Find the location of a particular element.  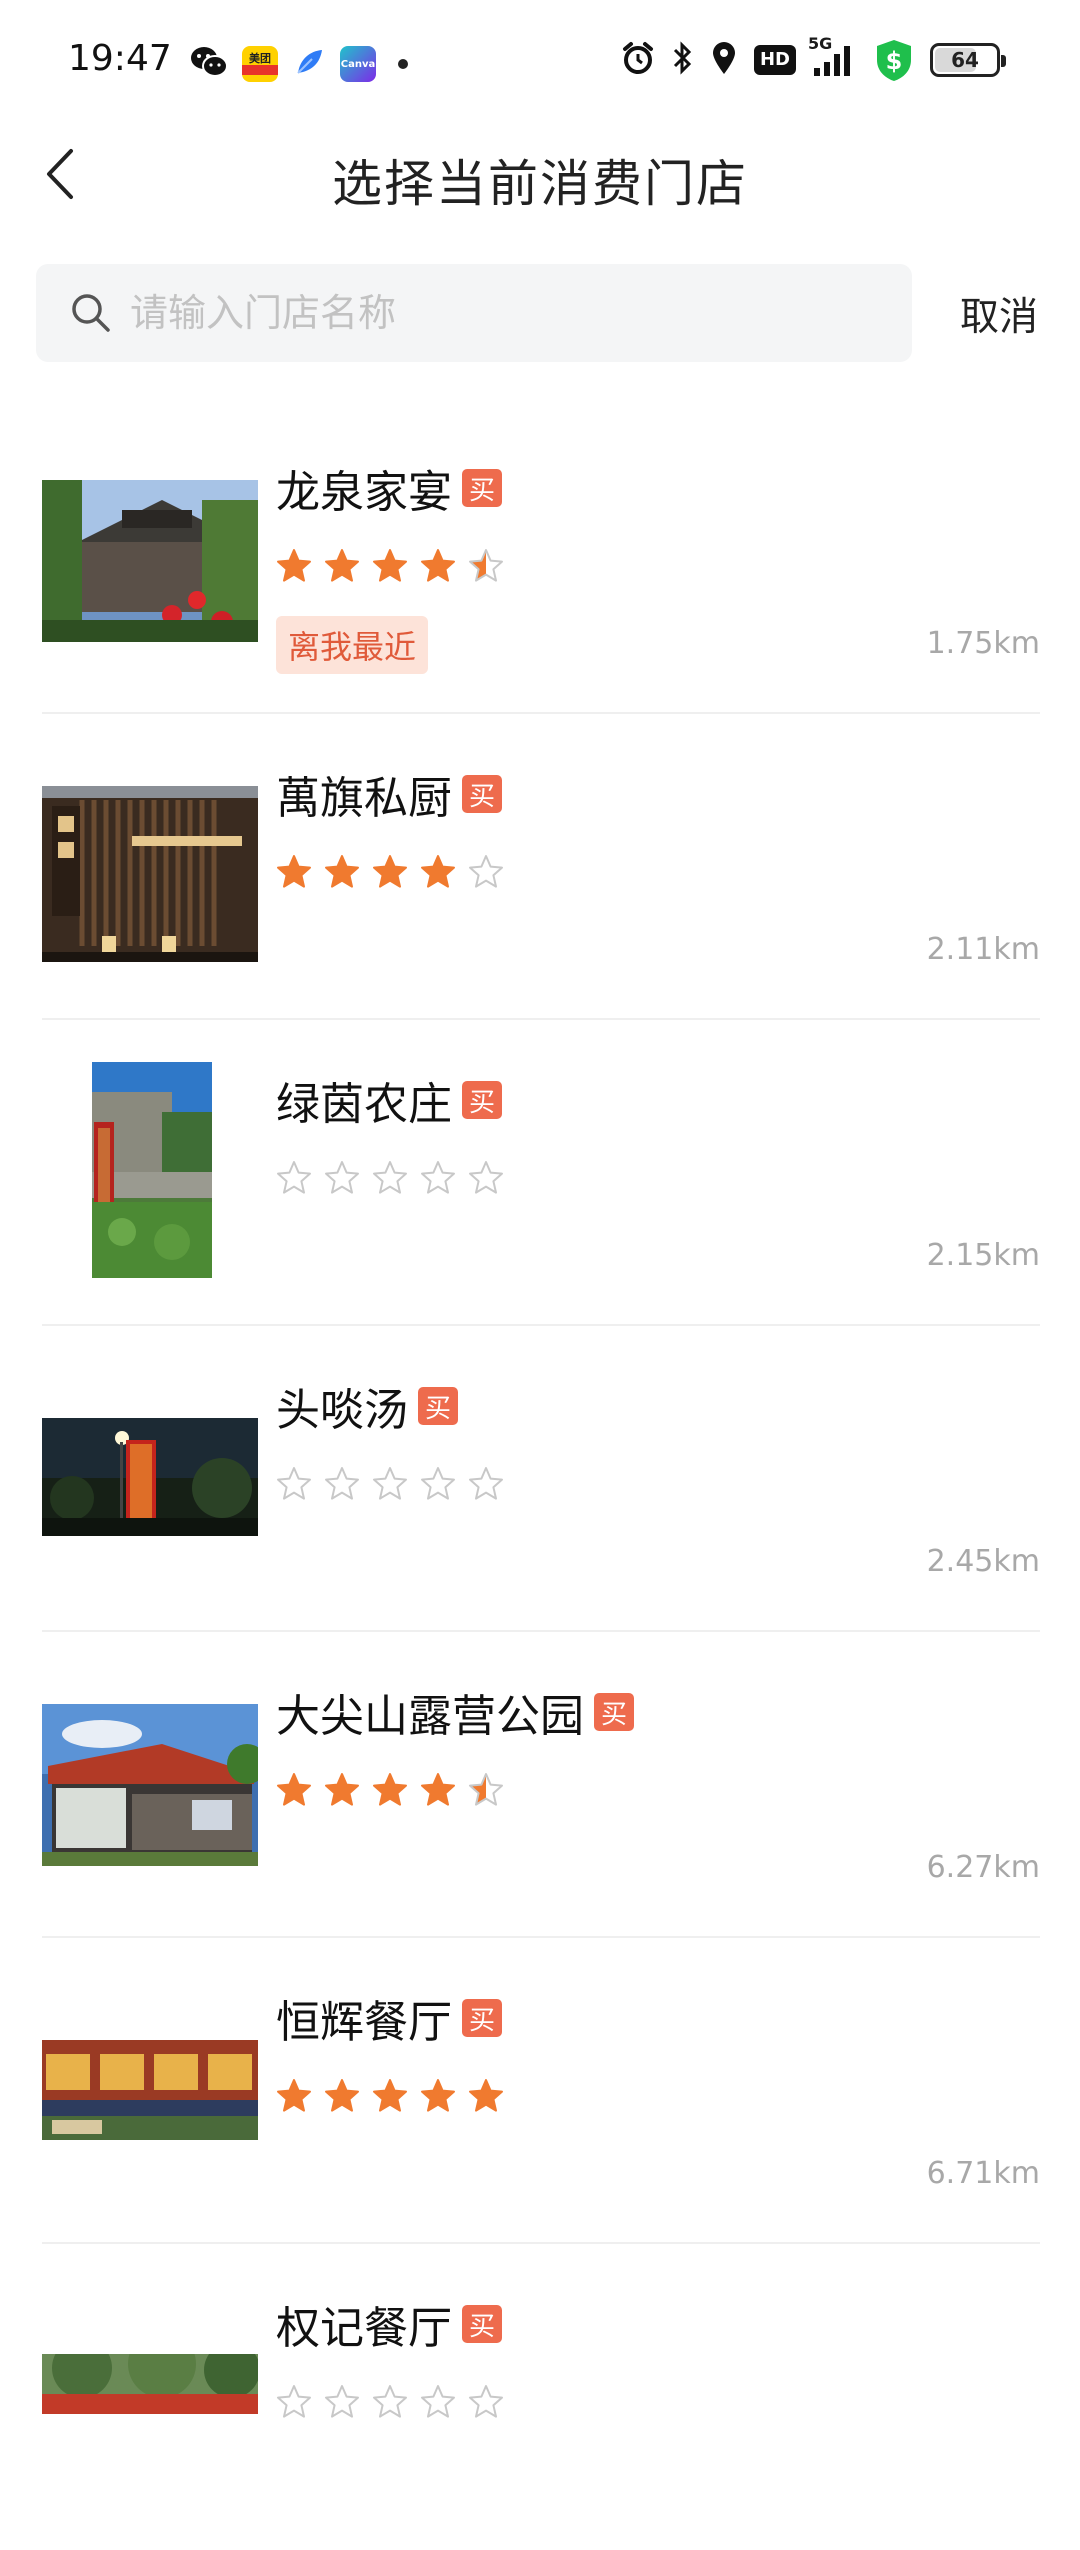

store-item: 大尖山露营公园 买 6.27km is located at coordinates (541, 1785).